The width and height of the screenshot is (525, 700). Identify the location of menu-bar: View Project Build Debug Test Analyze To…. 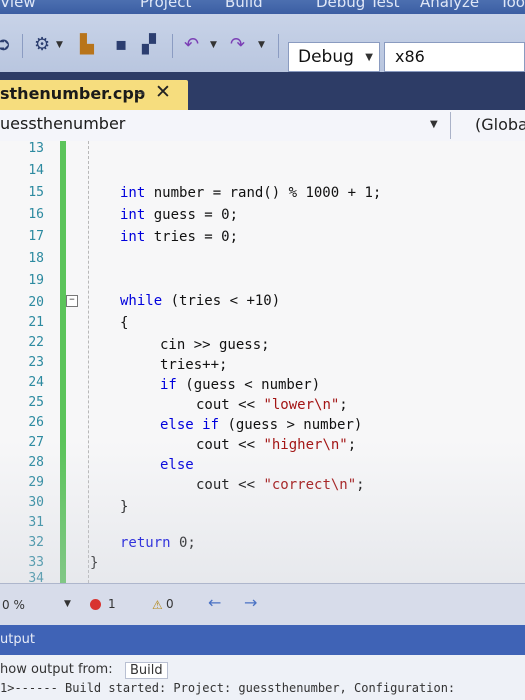
(262, 7).